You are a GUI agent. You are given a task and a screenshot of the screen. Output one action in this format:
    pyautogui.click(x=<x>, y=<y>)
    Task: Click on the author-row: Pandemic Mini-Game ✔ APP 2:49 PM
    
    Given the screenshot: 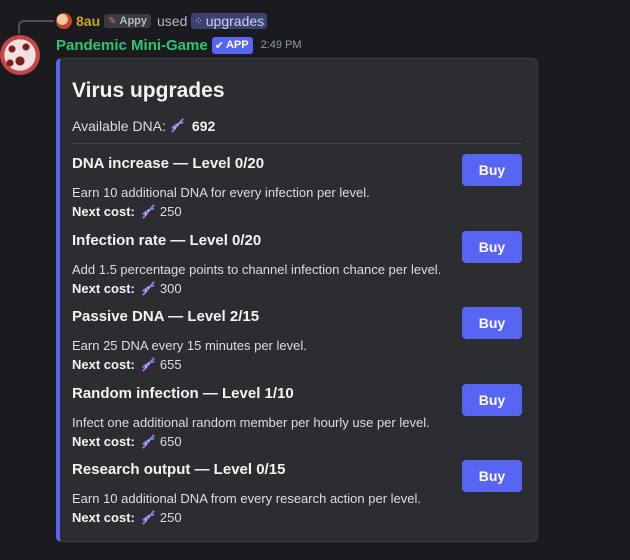 What is the action you would take?
    pyautogui.click(x=179, y=45)
    